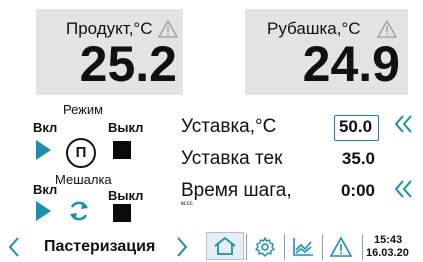  What do you see at coordinates (45, 127) in the screenshot?
I see `mode-on-label: Вкл` at bounding box center [45, 127].